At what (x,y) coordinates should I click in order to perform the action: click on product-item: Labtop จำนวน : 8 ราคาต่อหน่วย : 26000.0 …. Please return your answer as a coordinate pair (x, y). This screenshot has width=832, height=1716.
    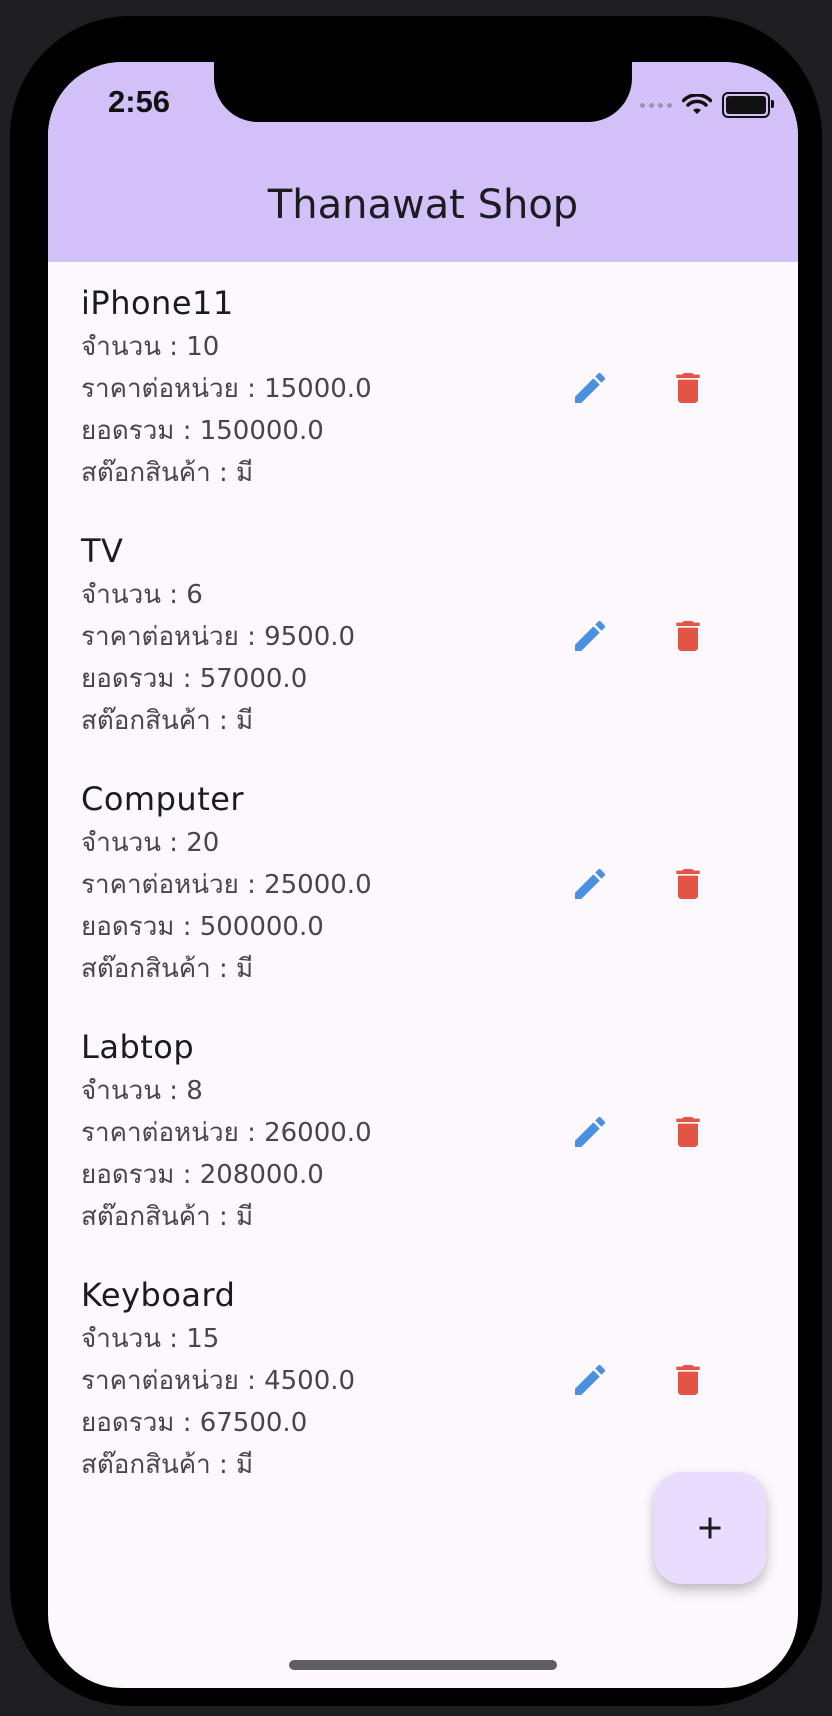
    Looking at the image, I should click on (423, 1130).